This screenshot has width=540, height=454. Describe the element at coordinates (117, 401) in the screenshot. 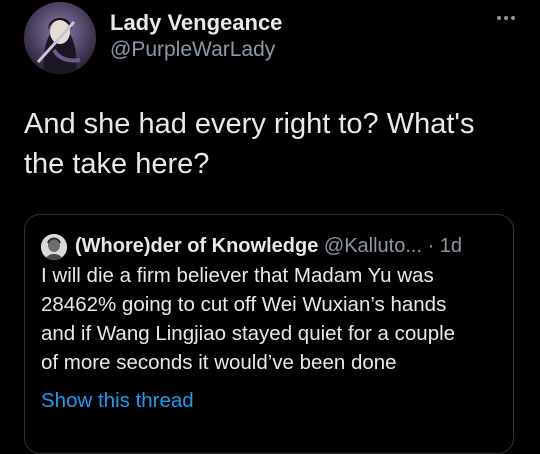

I see `show-thread-link: Show this thread` at that location.